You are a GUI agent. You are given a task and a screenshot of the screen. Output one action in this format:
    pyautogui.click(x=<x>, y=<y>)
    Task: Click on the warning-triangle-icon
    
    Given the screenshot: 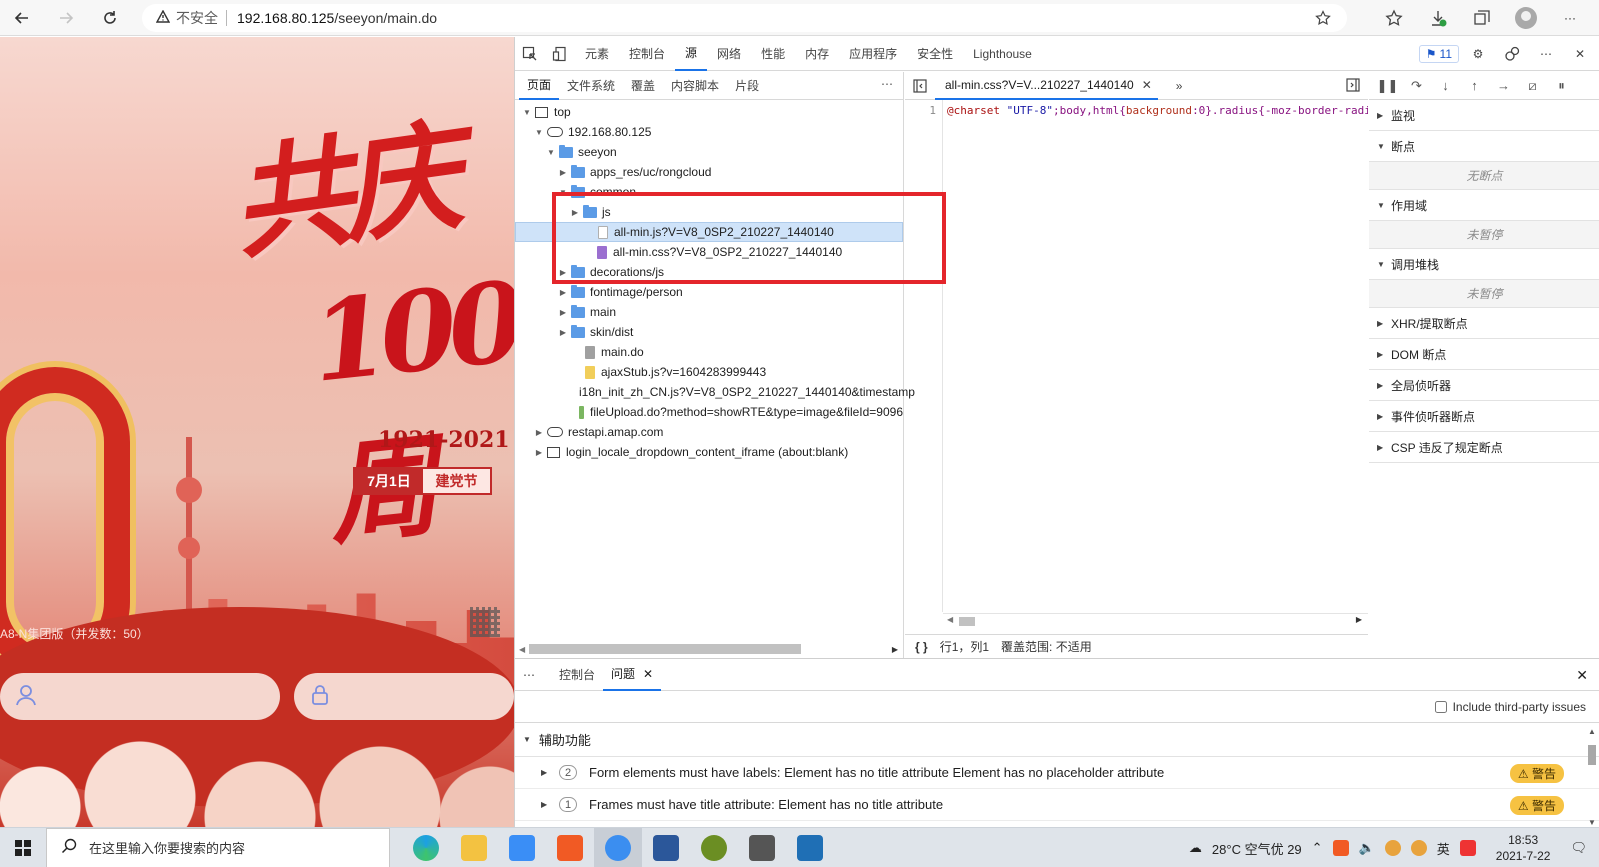 What is the action you would take?
    pyautogui.click(x=163, y=18)
    